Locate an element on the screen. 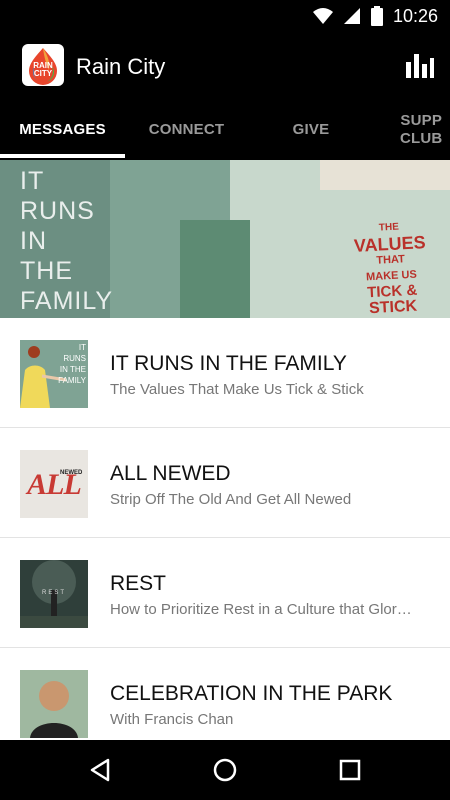 Image resolution: width=450 pixels, height=800 pixels. status-time: 10:26 is located at coordinates (415, 16).